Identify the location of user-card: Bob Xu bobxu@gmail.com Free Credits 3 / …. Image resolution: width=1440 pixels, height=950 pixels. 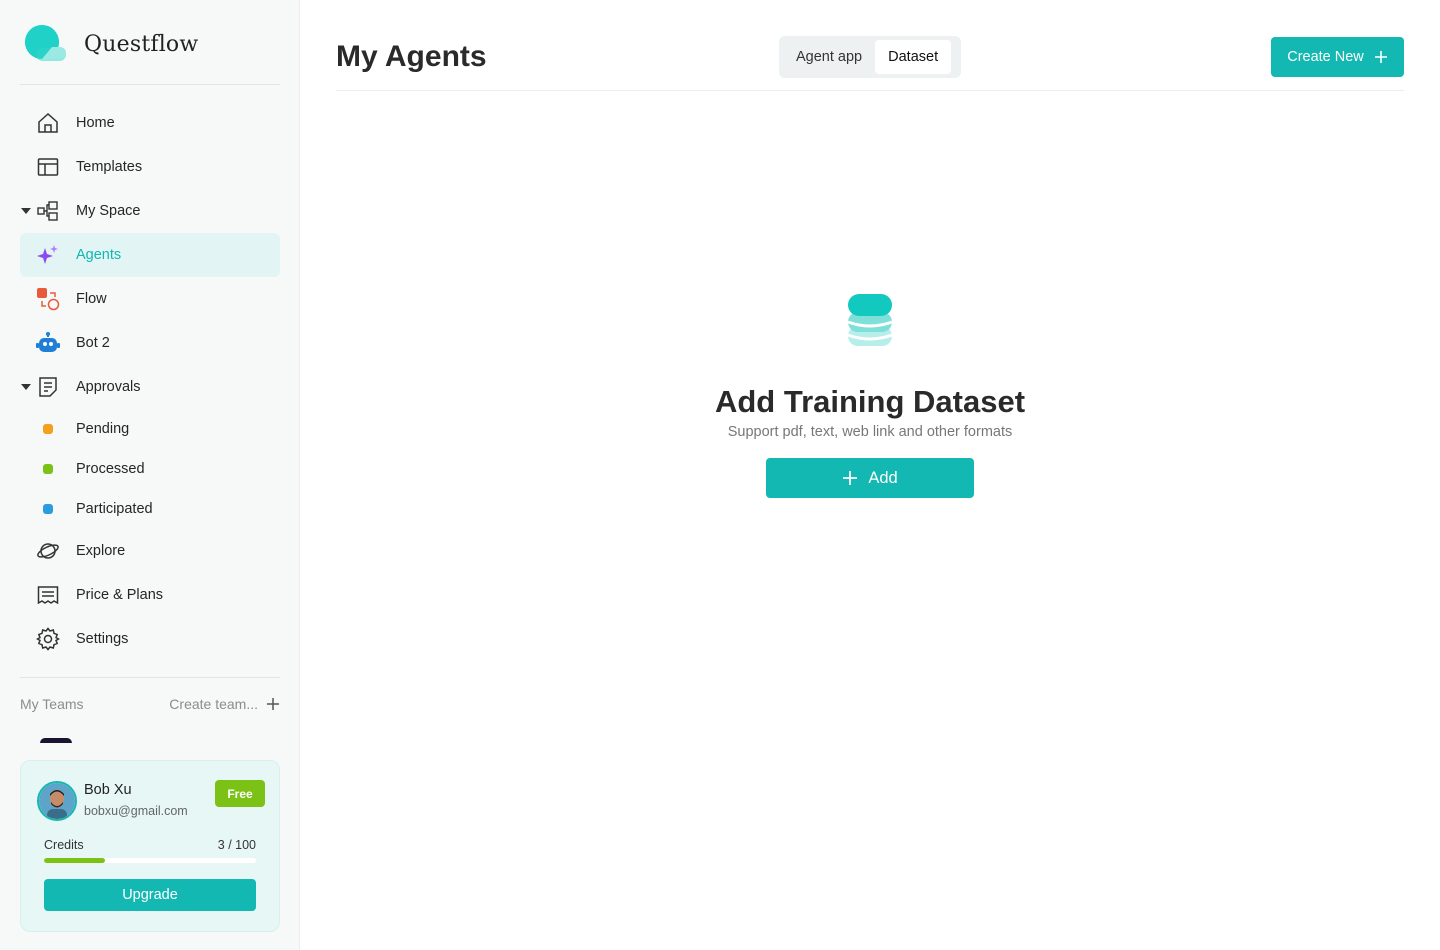
(150, 846).